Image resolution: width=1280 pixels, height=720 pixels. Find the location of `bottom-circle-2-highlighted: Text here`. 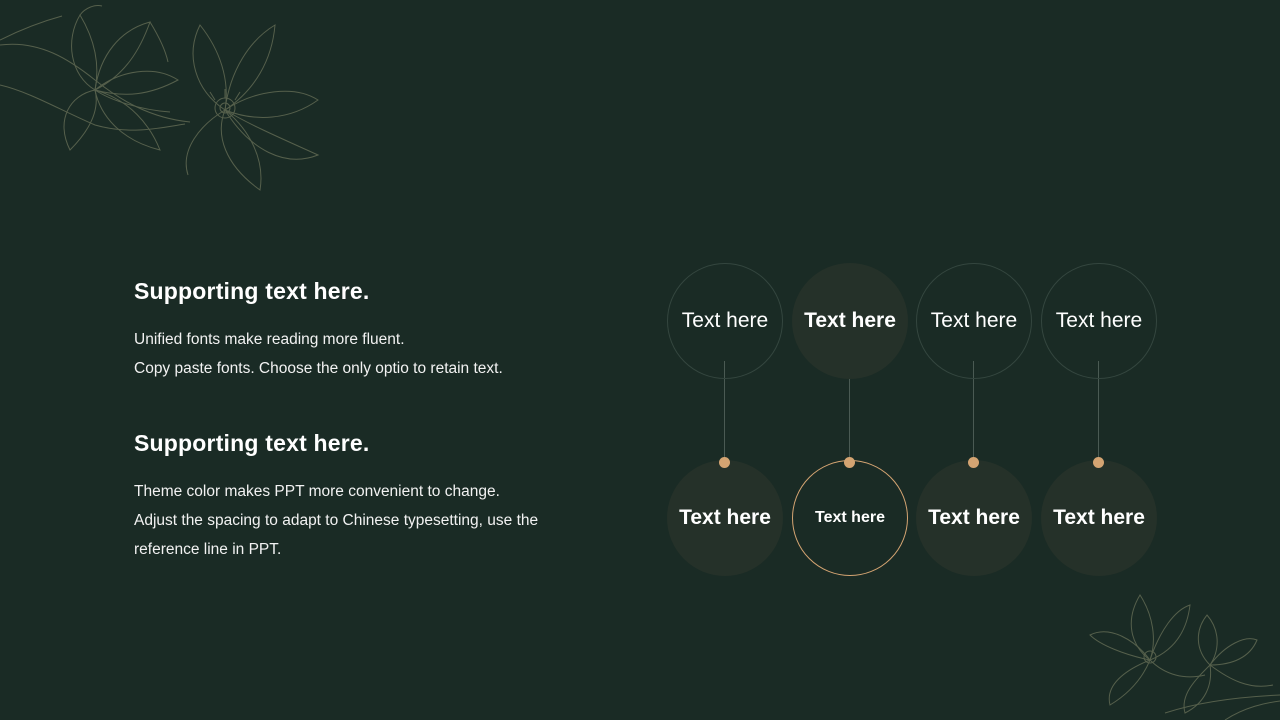

bottom-circle-2-highlighted: Text here is located at coordinates (850, 518).